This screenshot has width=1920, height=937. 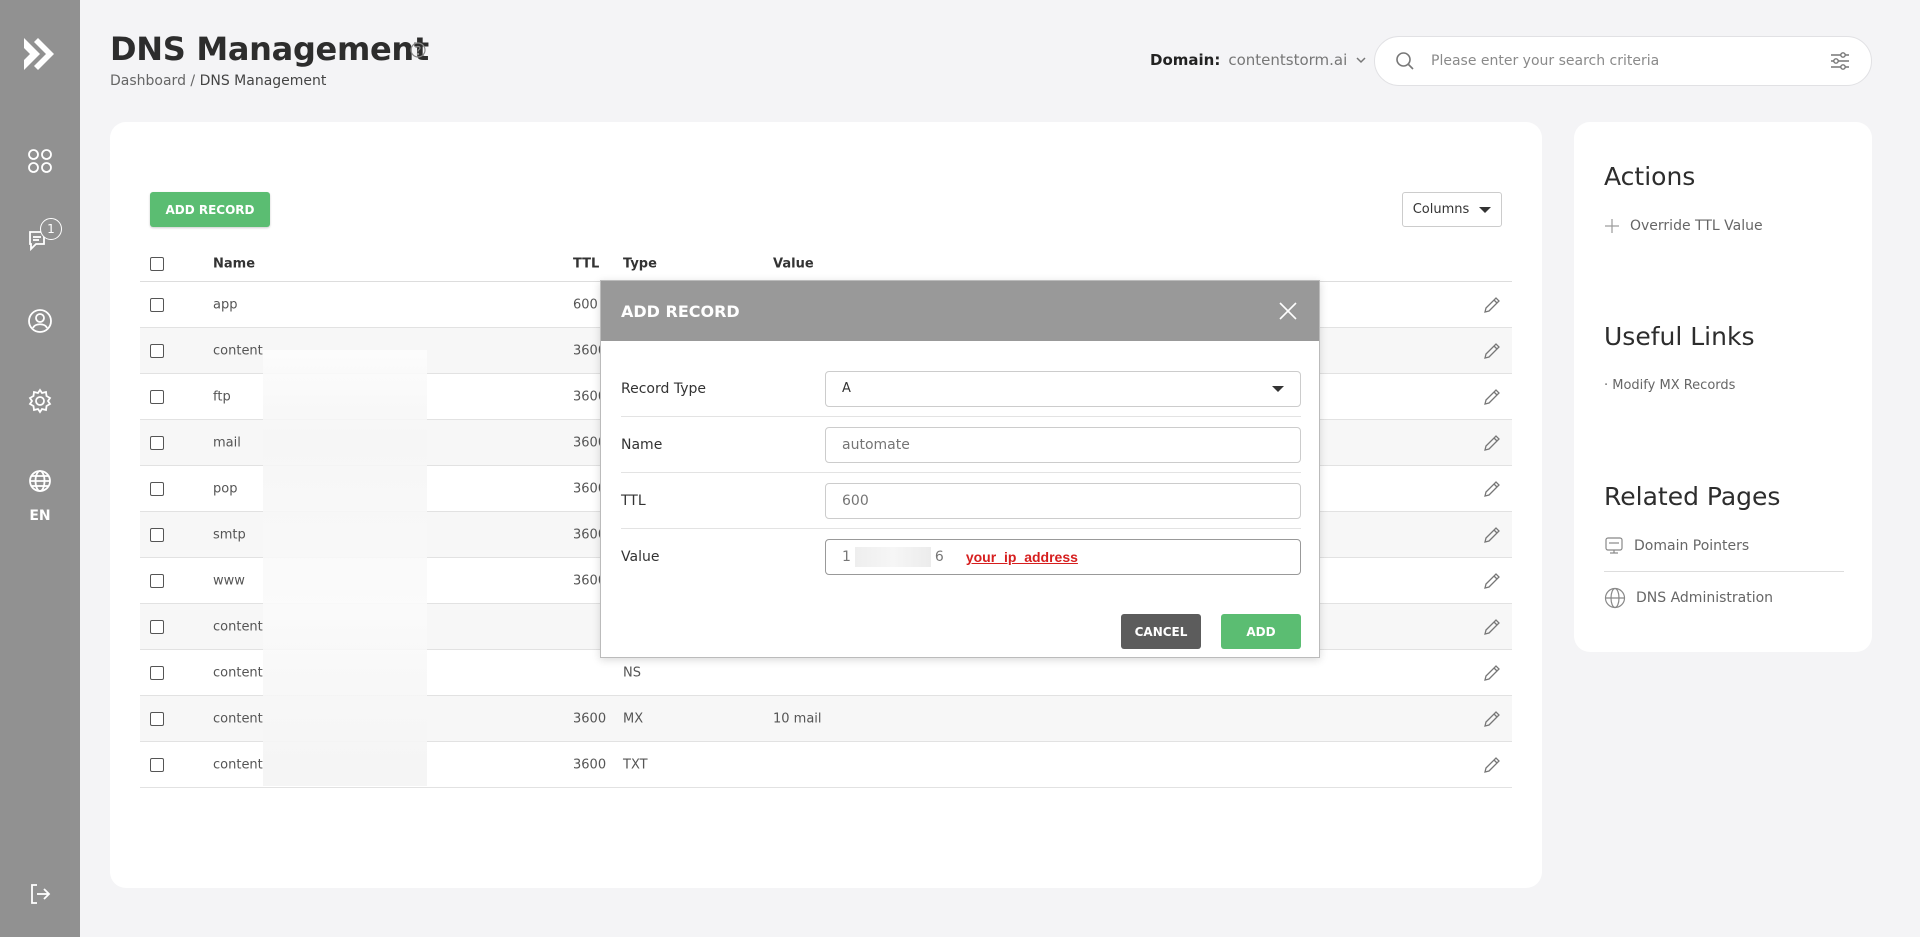 I want to click on messages-icon: 1, so click(x=43, y=237).